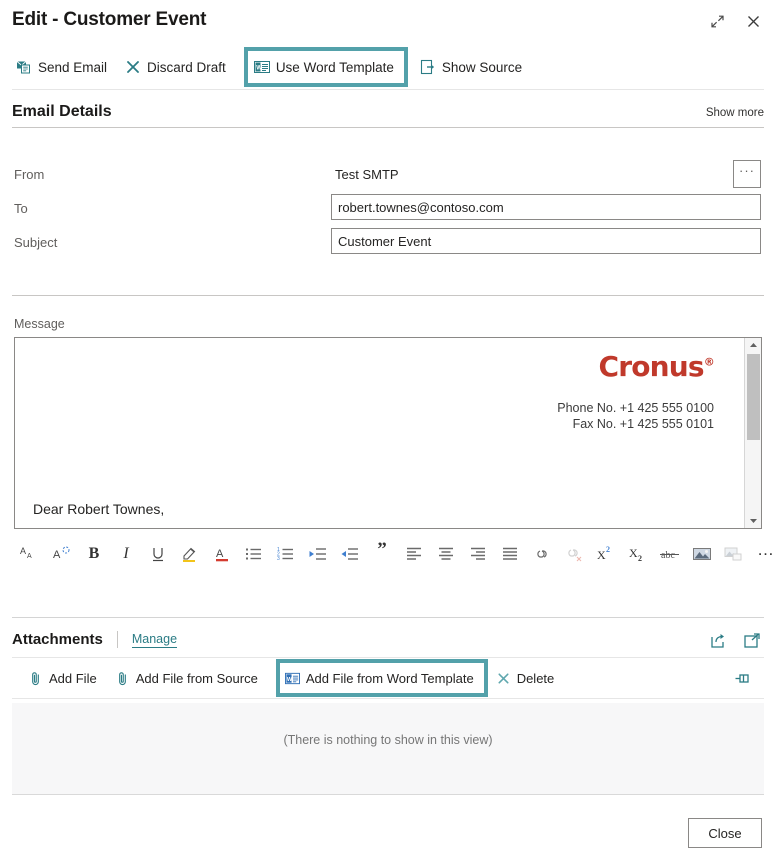 This screenshot has width=776, height=860. Describe the element at coordinates (278, 559) in the screenshot. I see `svg-text: 3` at that location.